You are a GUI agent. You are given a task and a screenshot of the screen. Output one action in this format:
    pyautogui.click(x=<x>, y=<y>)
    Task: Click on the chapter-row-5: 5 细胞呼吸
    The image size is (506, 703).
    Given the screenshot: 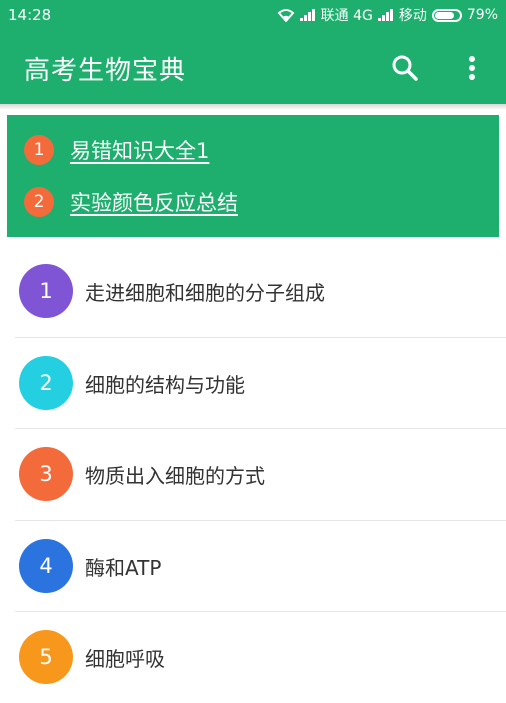 What is the action you would take?
    pyautogui.click(x=260, y=657)
    